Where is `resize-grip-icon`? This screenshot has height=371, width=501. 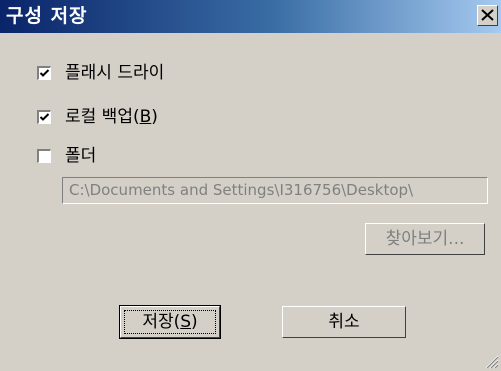
resize-grip-icon is located at coordinates (492, 362).